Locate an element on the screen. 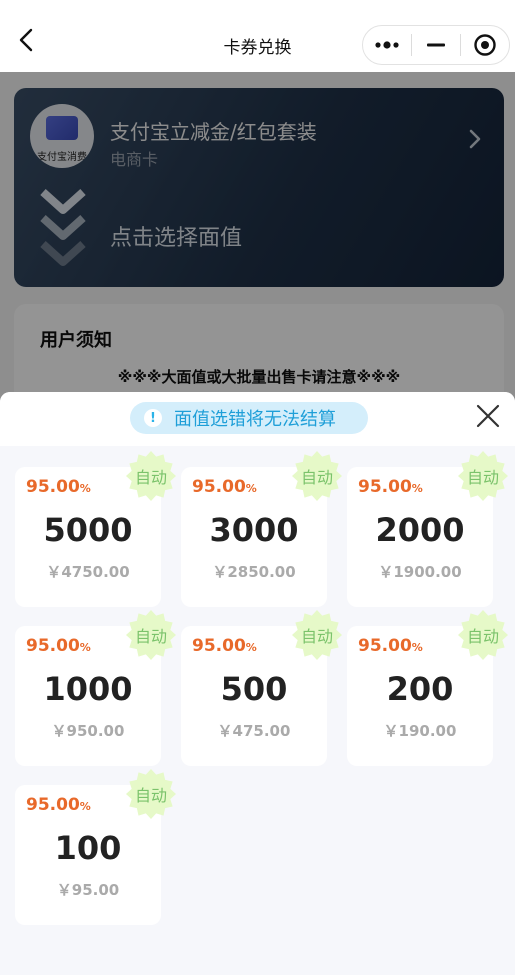 The image size is (515, 975). payout-price: ￥950.00 is located at coordinates (88, 731).